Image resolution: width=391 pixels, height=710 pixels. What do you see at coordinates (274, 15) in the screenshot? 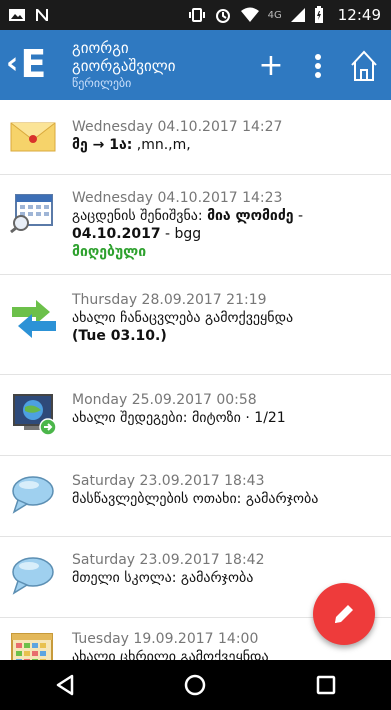
I see `network-label: 4G` at bounding box center [274, 15].